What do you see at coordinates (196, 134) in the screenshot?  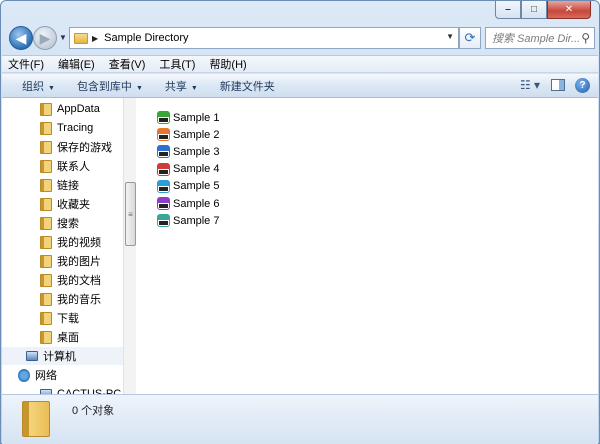 I see `file-name: Sample 2` at bounding box center [196, 134].